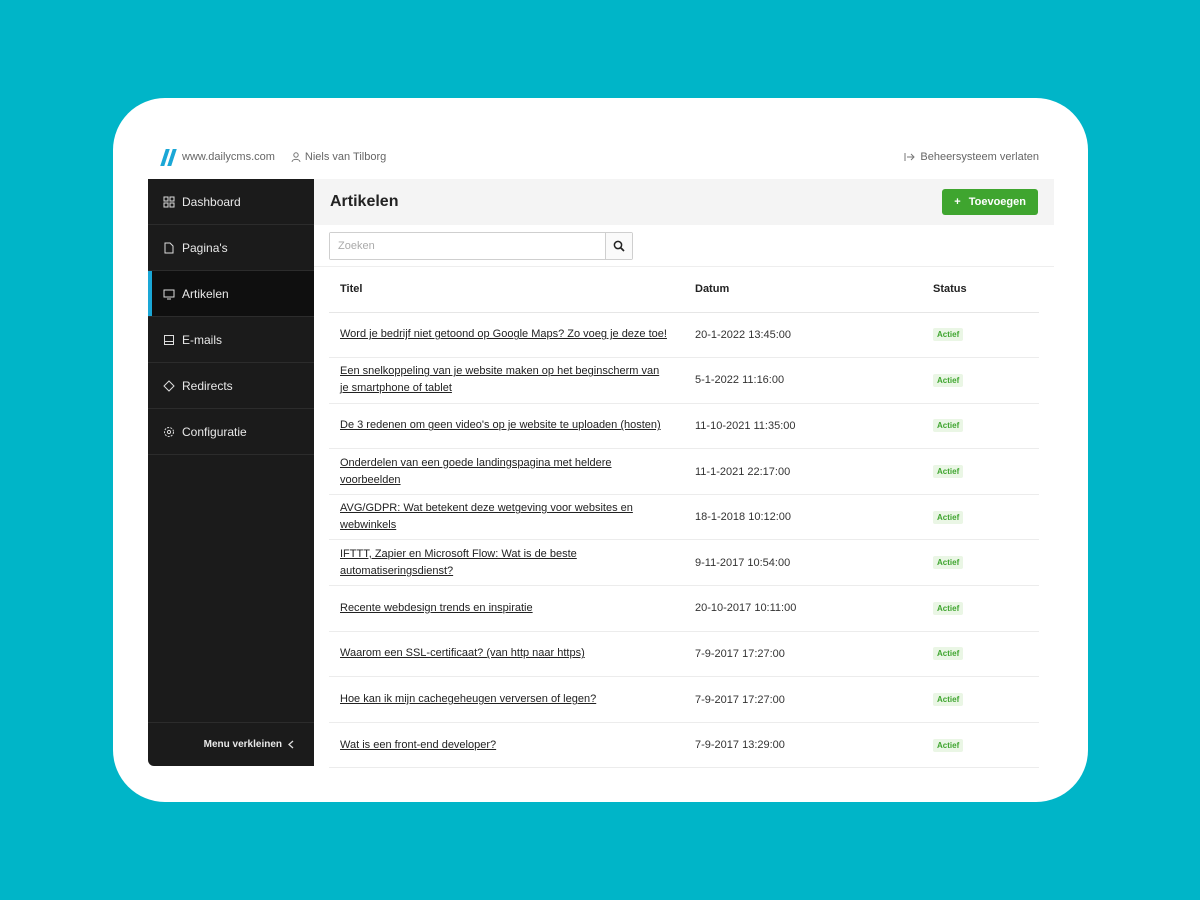  I want to click on sidebar-item-dashboard: Dashboard, so click(231, 202).